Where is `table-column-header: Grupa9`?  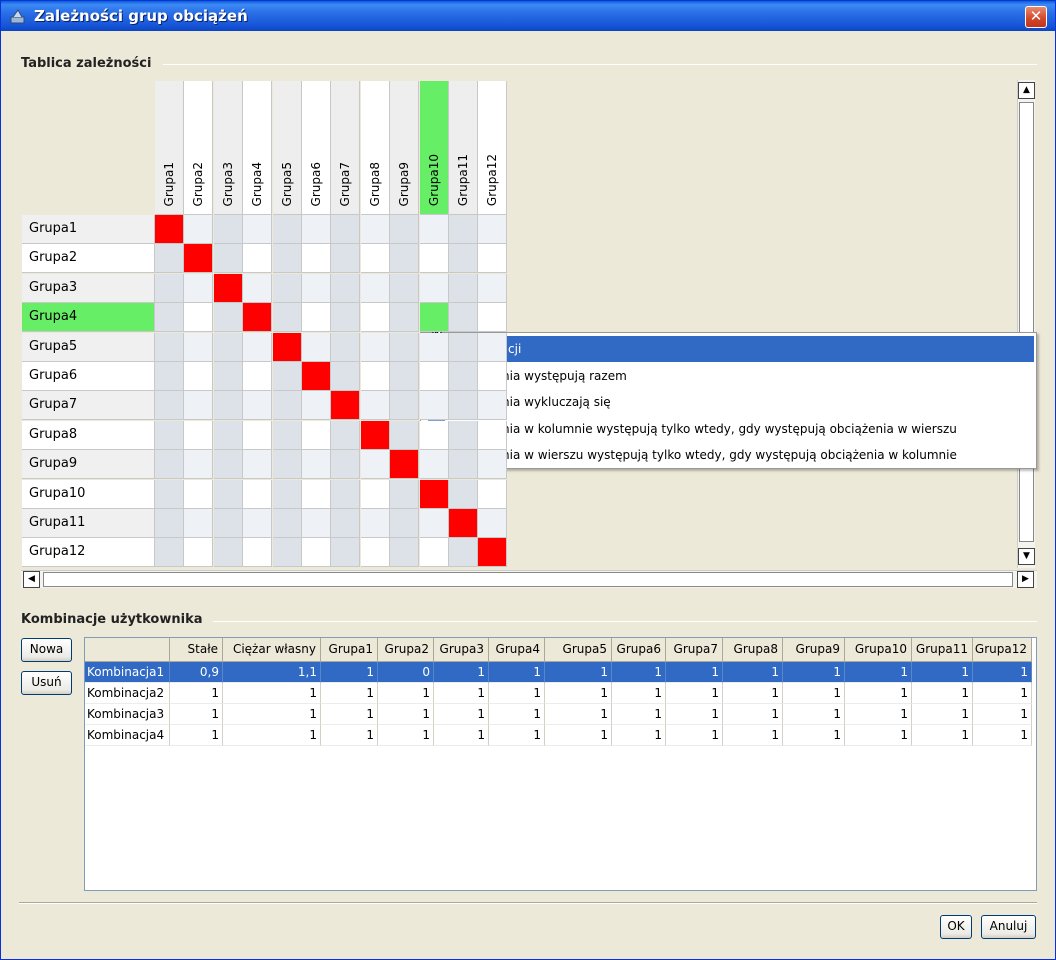 table-column-header: Grupa9 is located at coordinates (814, 650).